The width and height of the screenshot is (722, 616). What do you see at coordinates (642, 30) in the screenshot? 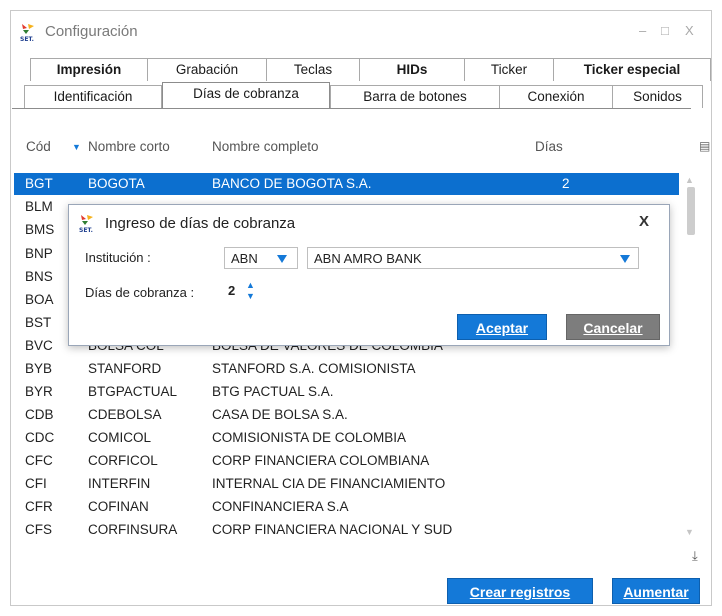
I see `minimize-icon: –` at bounding box center [642, 30].